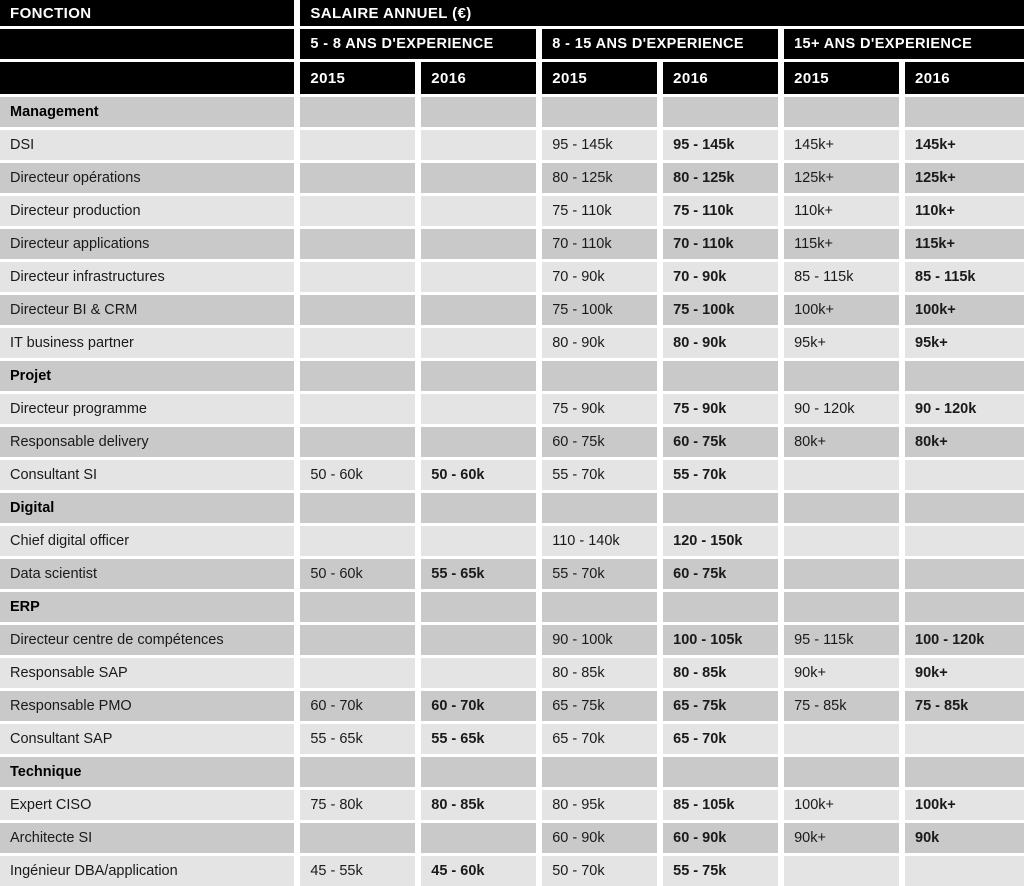 The height and width of the screenshot is (886, 1024). What do you see at coordinates (841, 673) in the screenshot?
I see `salary-cell: 90k+` at bounding box center [841, 673].